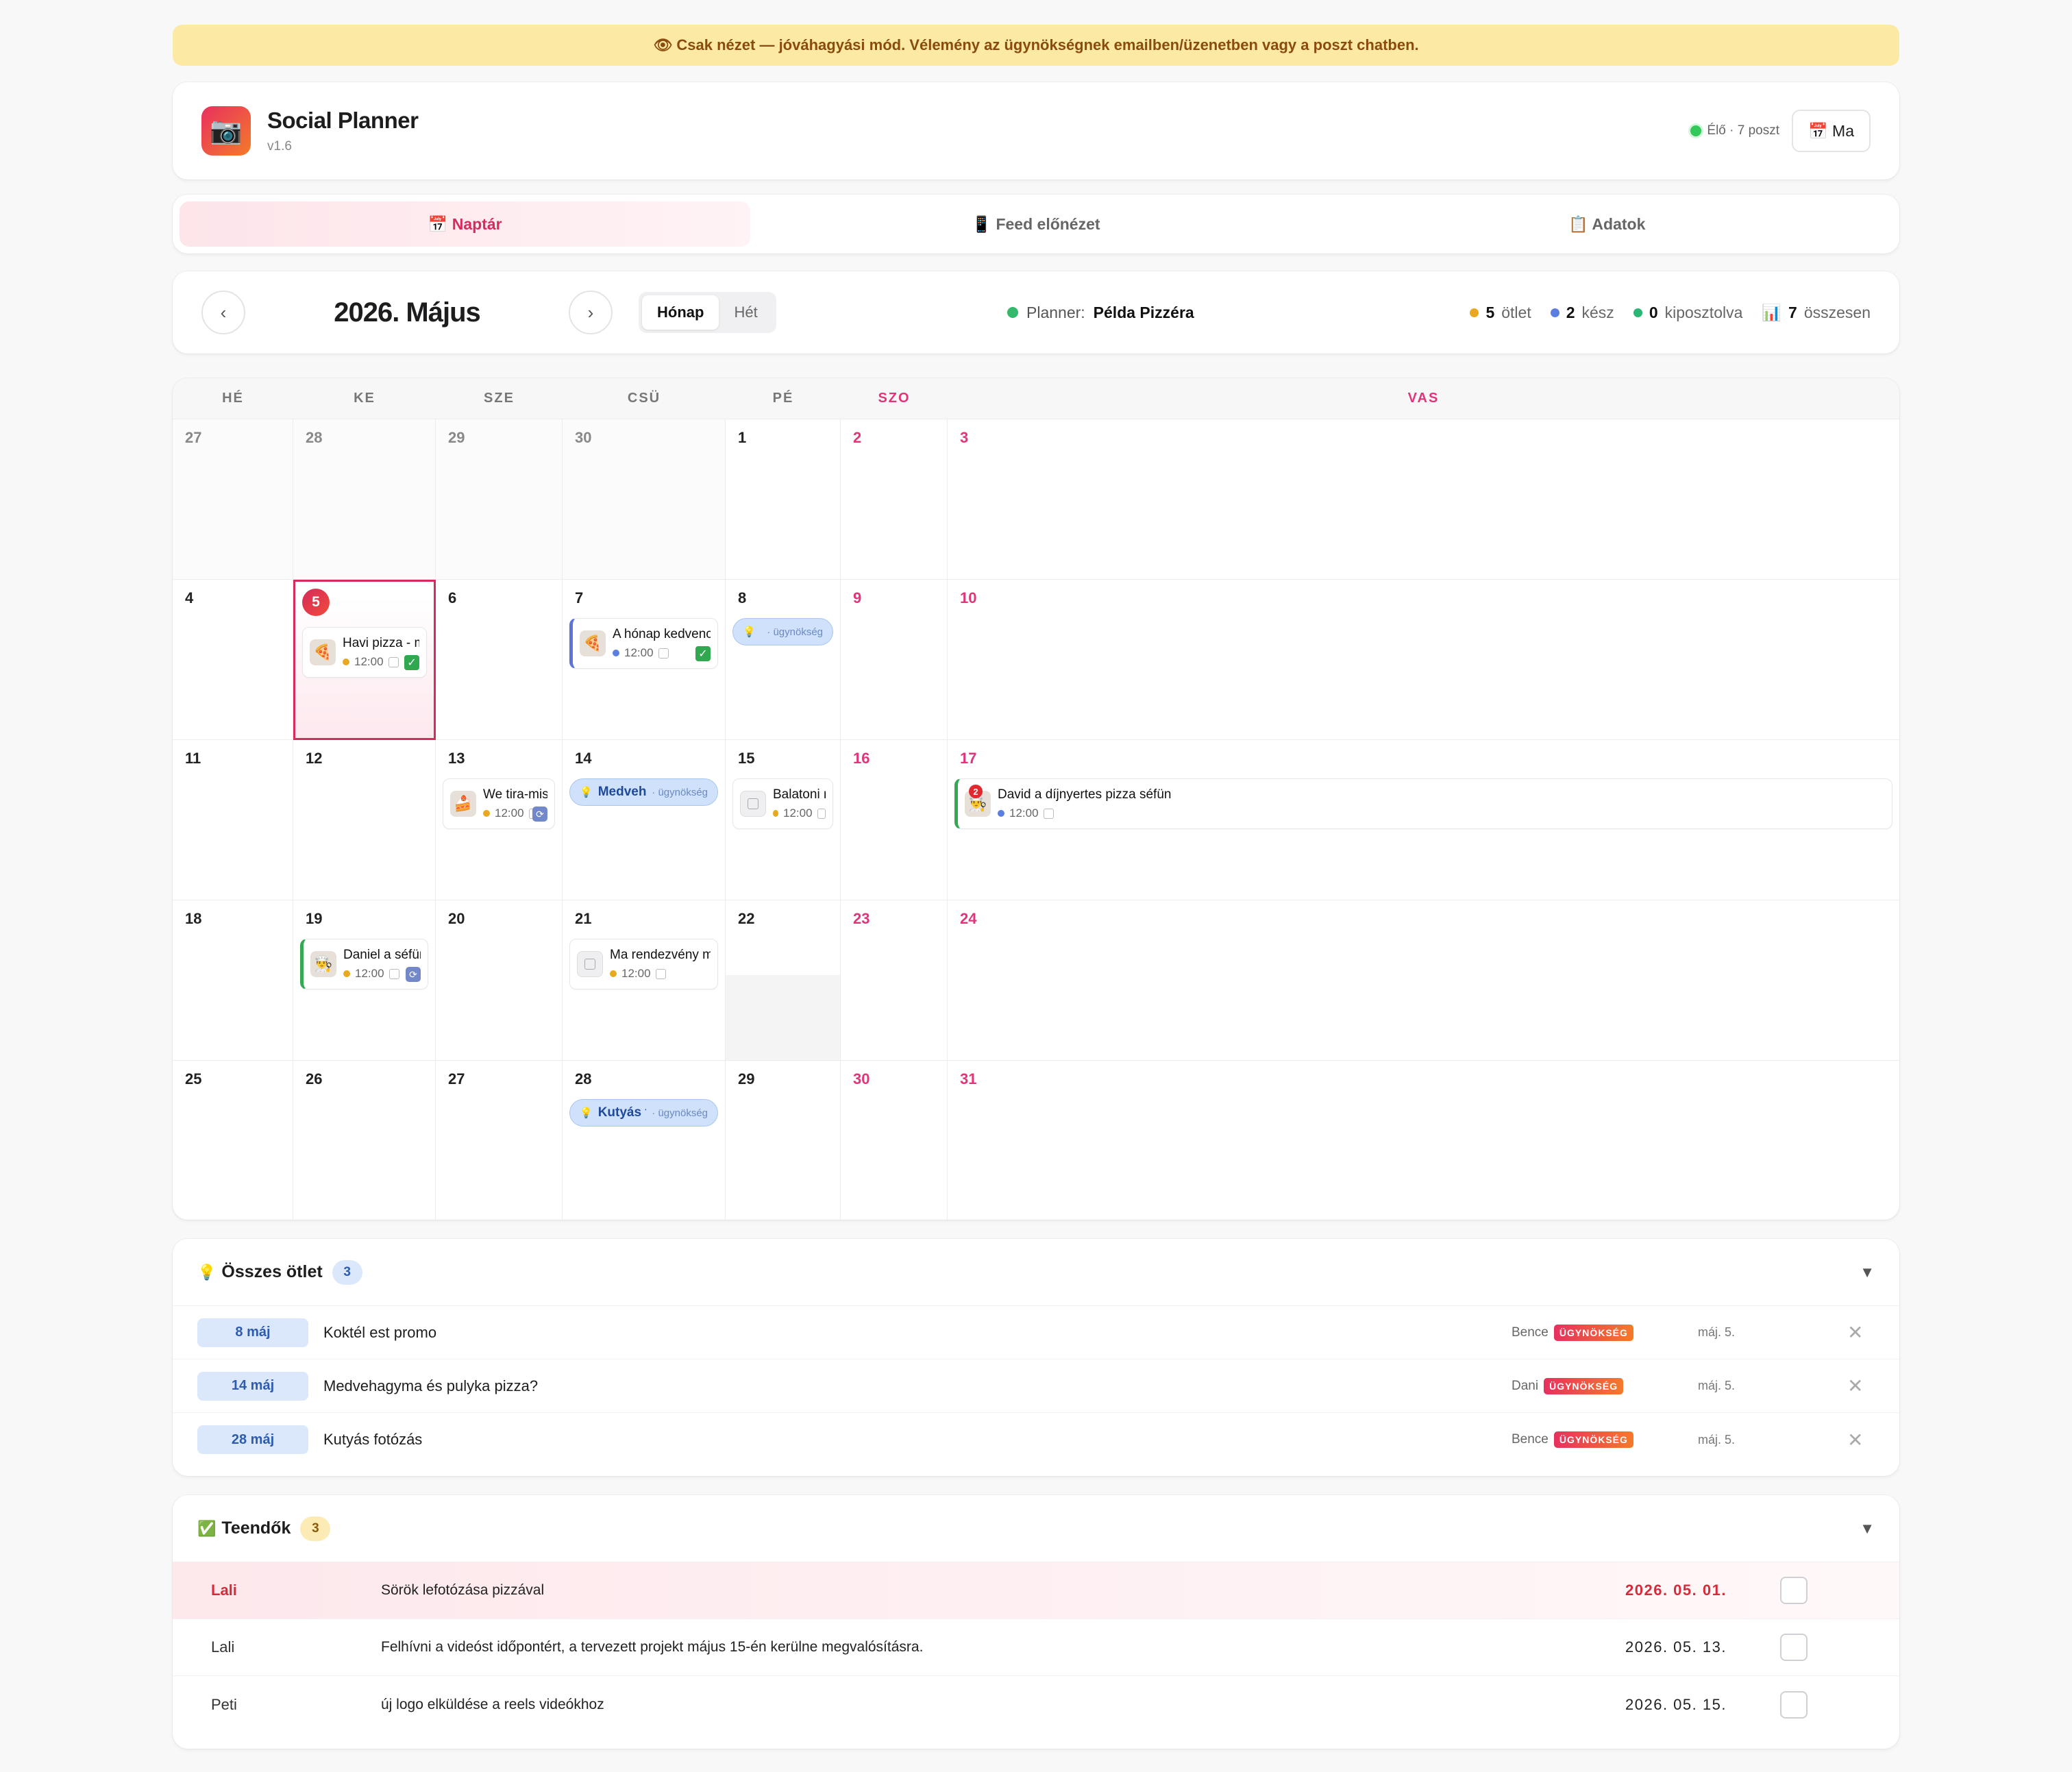  Describe the element at coordinates (1036, 1528) in the screenshot. I see `todos-panel-header: ✅ Teendők 3 ▼` at that location.